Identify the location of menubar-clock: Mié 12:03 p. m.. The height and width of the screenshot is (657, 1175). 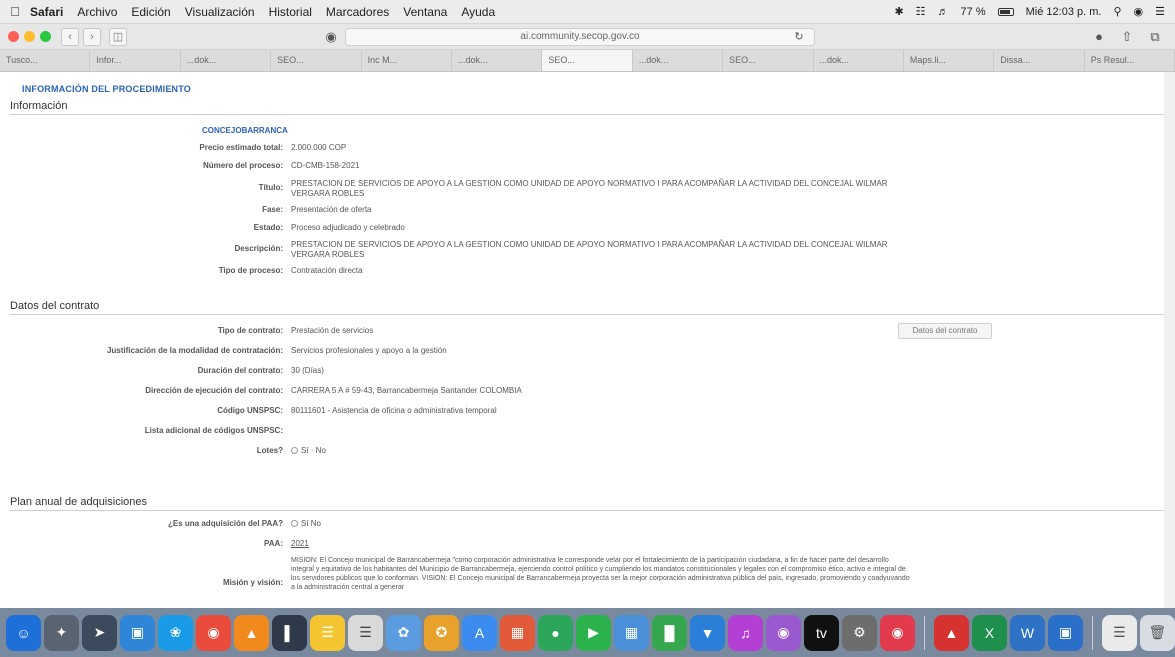
(1064, 12).